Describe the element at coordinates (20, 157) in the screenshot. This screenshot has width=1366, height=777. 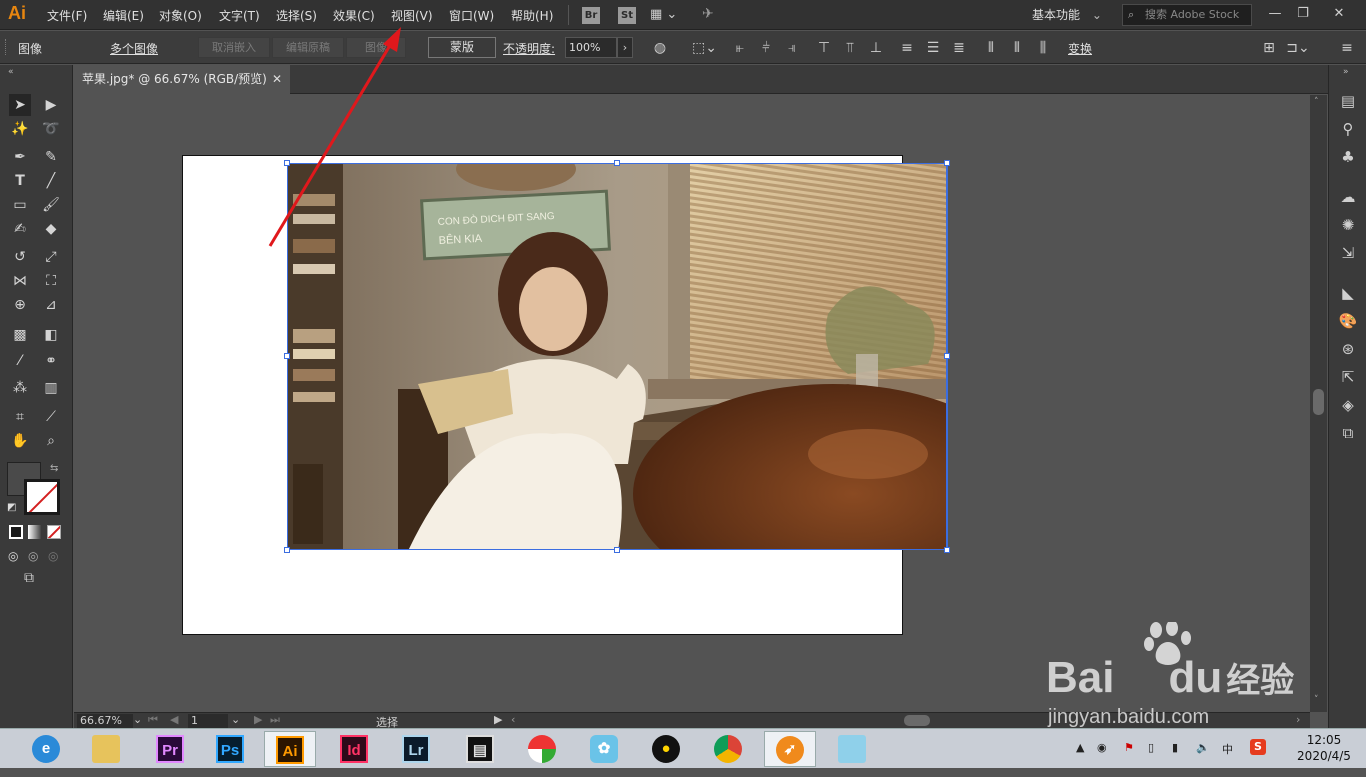
I see `pen-tool-icon: ✒` at that location.